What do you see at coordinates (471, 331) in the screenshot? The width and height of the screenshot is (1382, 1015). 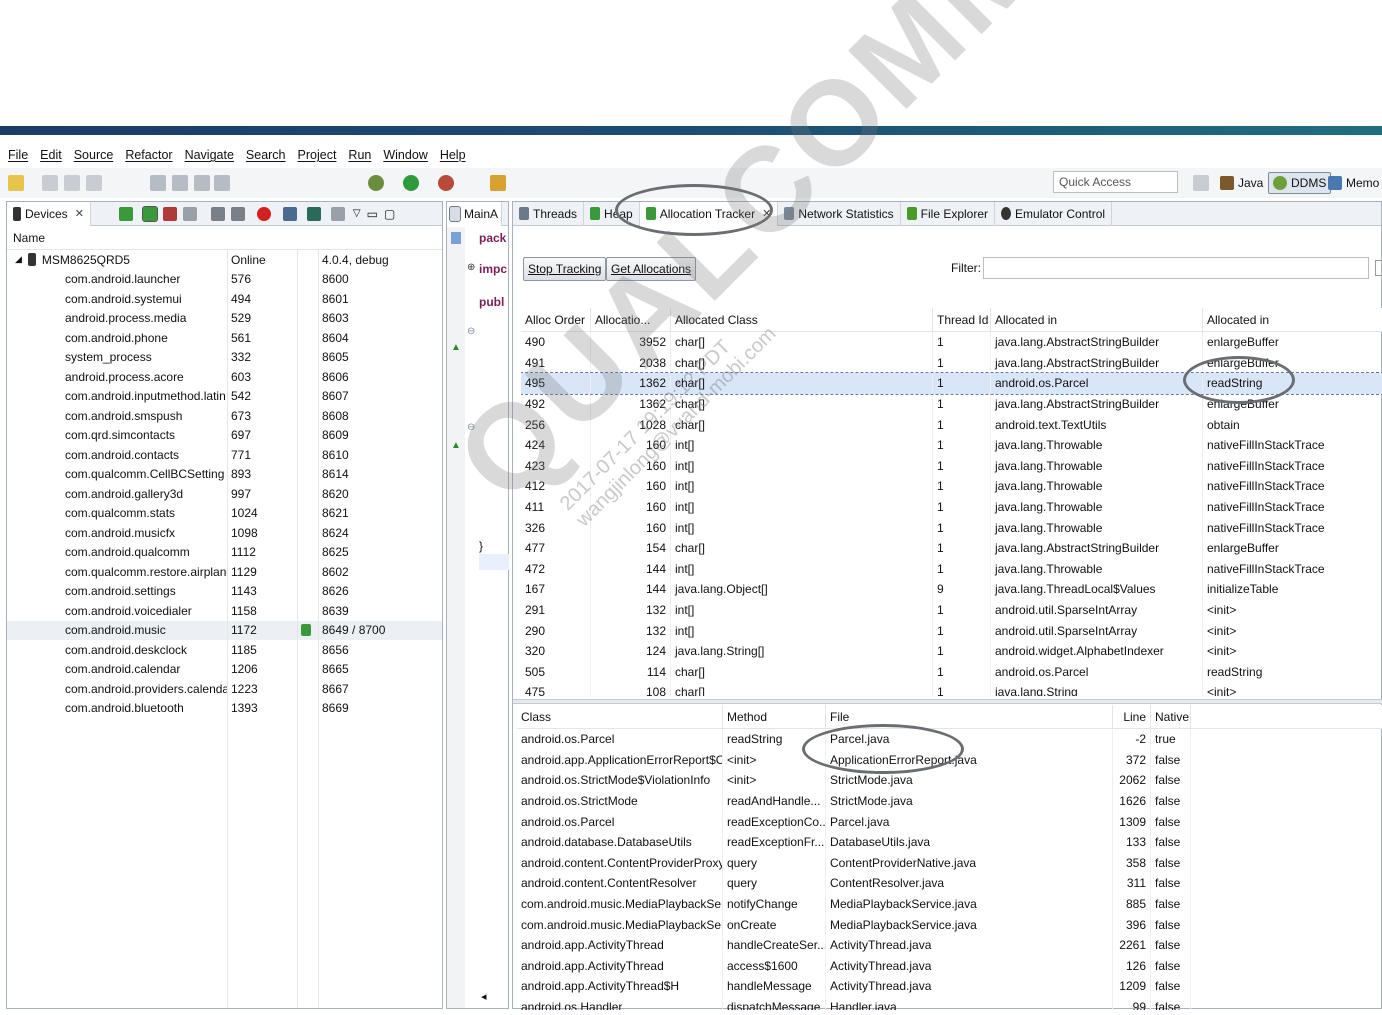 I see `collapse-icon: ⊖` at bounding box center [471, 331].